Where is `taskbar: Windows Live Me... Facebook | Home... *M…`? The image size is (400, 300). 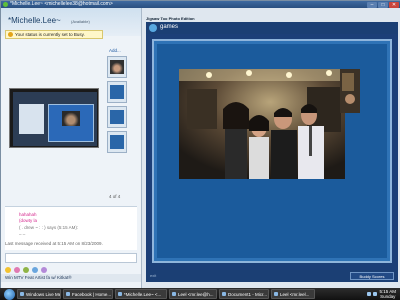 taskbar: Windows Live Me... Facebook | Home... *M… is located at coordinates (200, 294).